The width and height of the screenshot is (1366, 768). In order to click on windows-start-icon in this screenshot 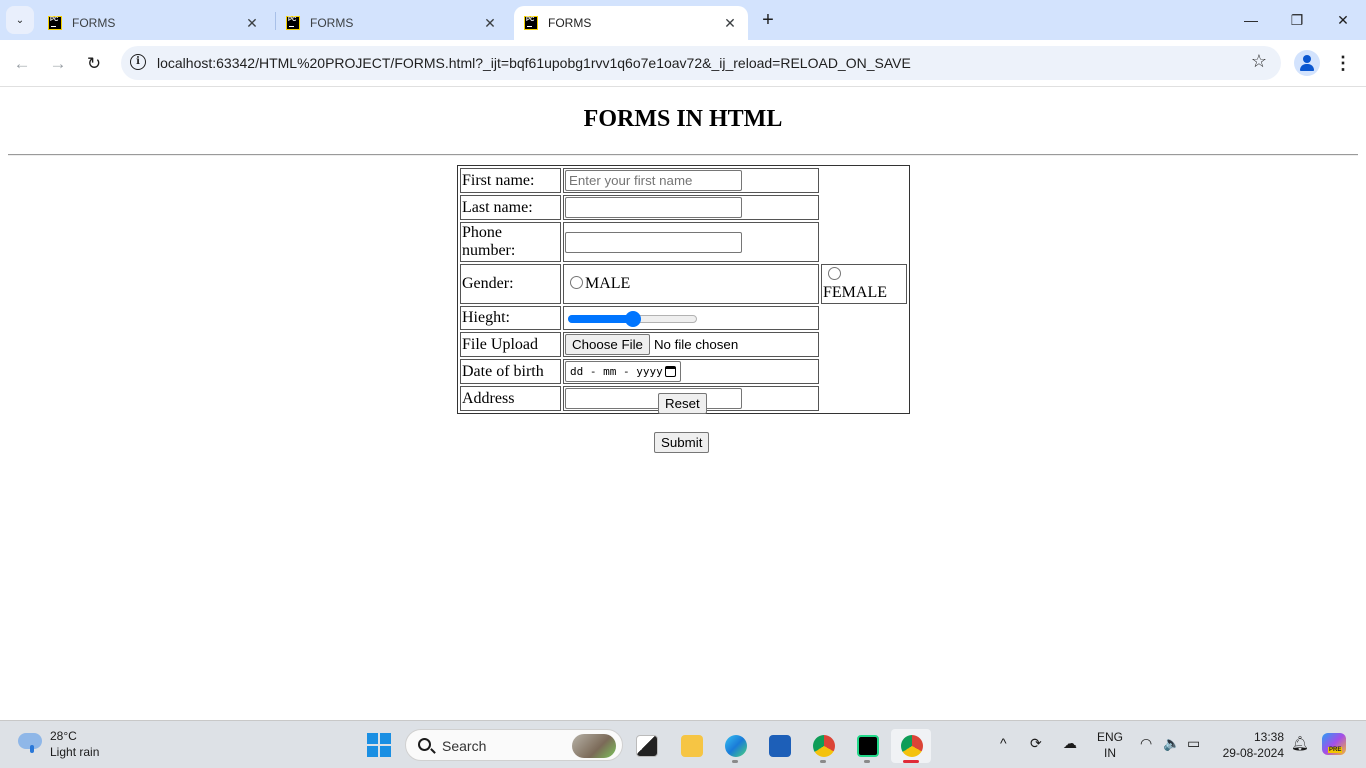, I will do `click(379, 745)`.